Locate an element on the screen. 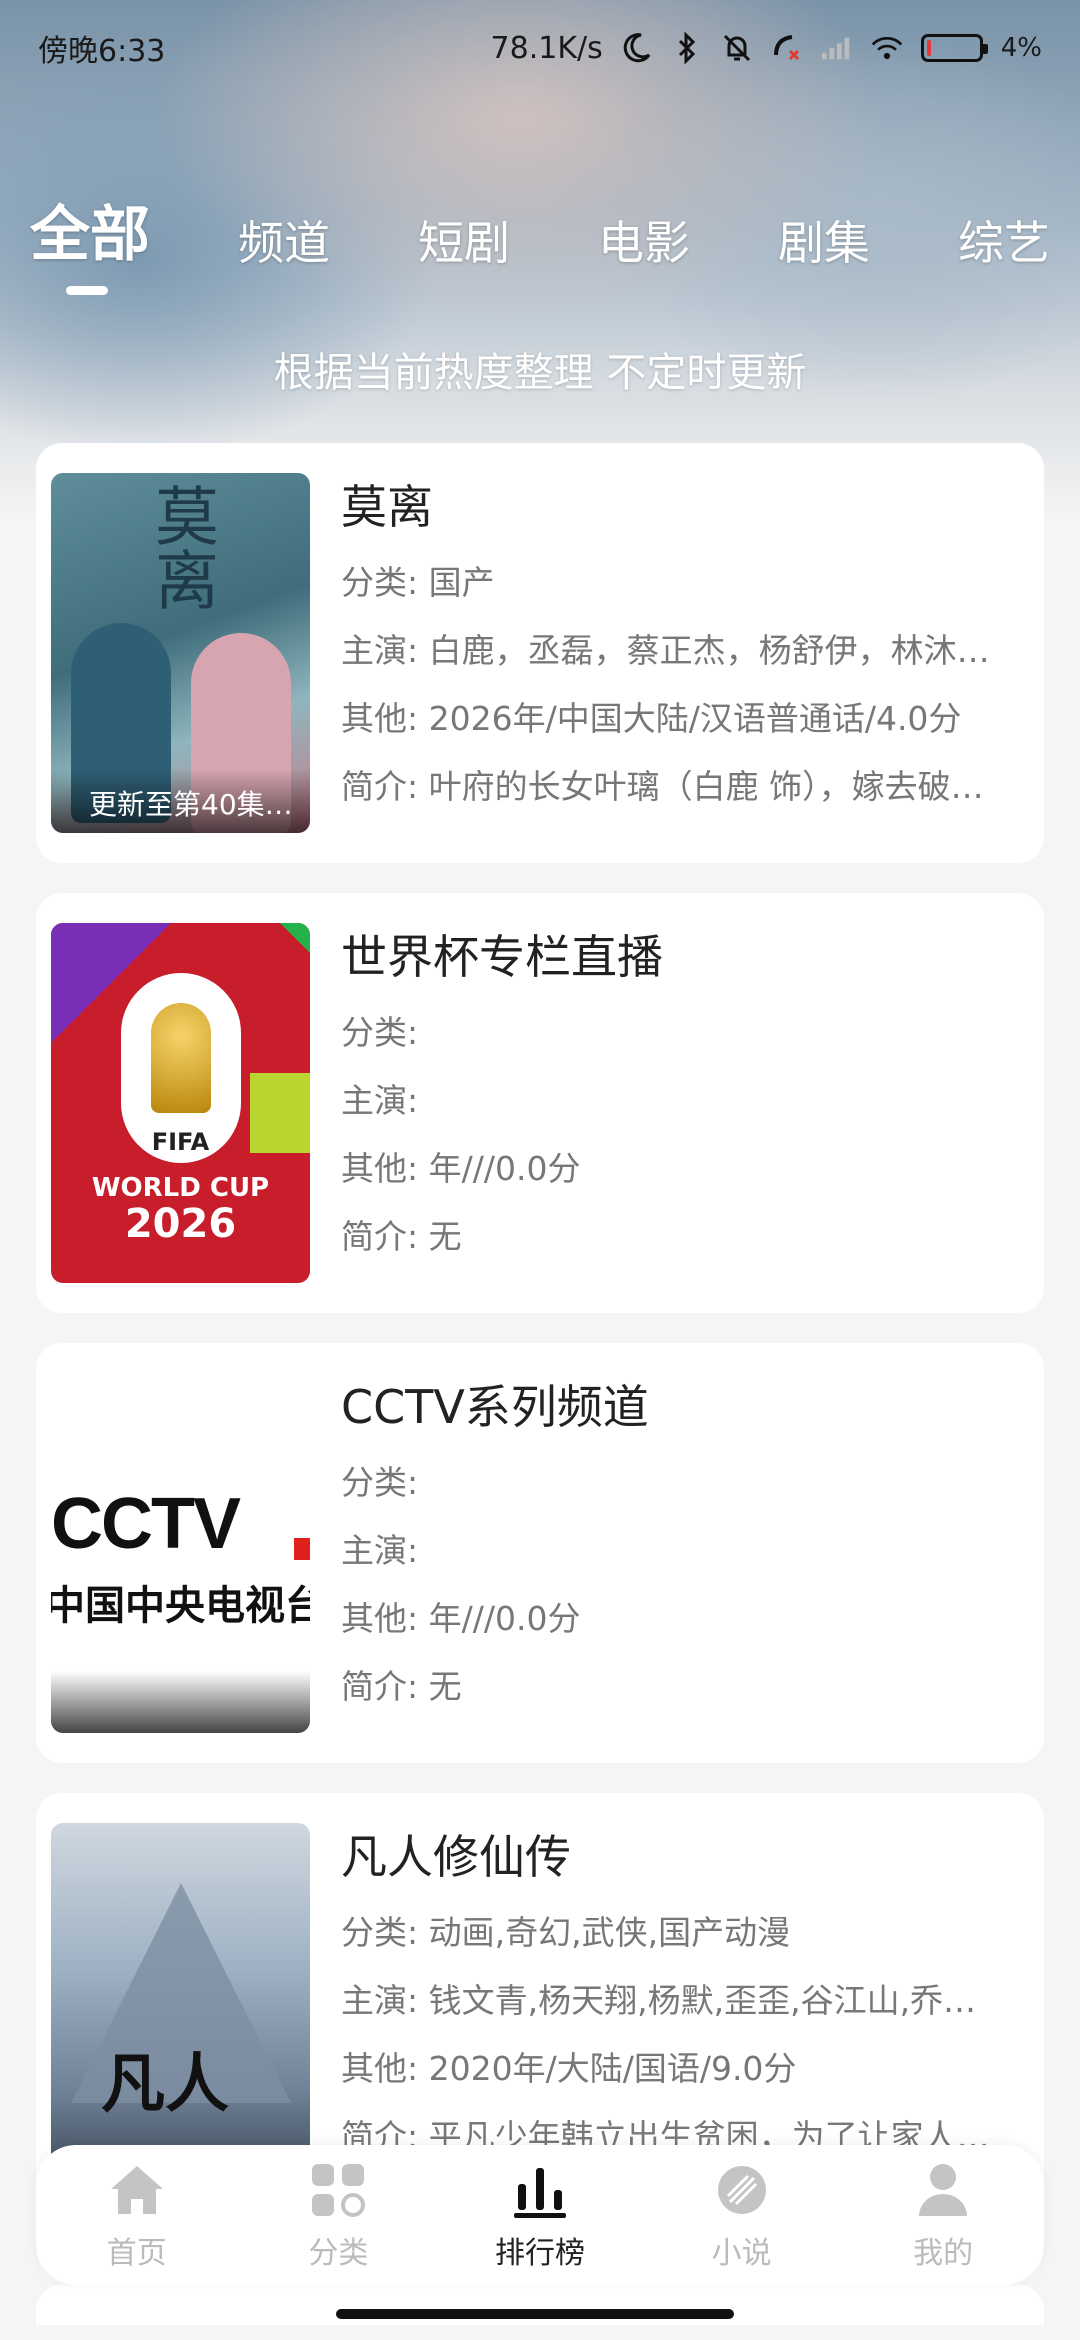 This screenshot has width=1080, height=2340. poster-image: FIFA WORLD CUP 2026 is located at coordinates (180, 1103).